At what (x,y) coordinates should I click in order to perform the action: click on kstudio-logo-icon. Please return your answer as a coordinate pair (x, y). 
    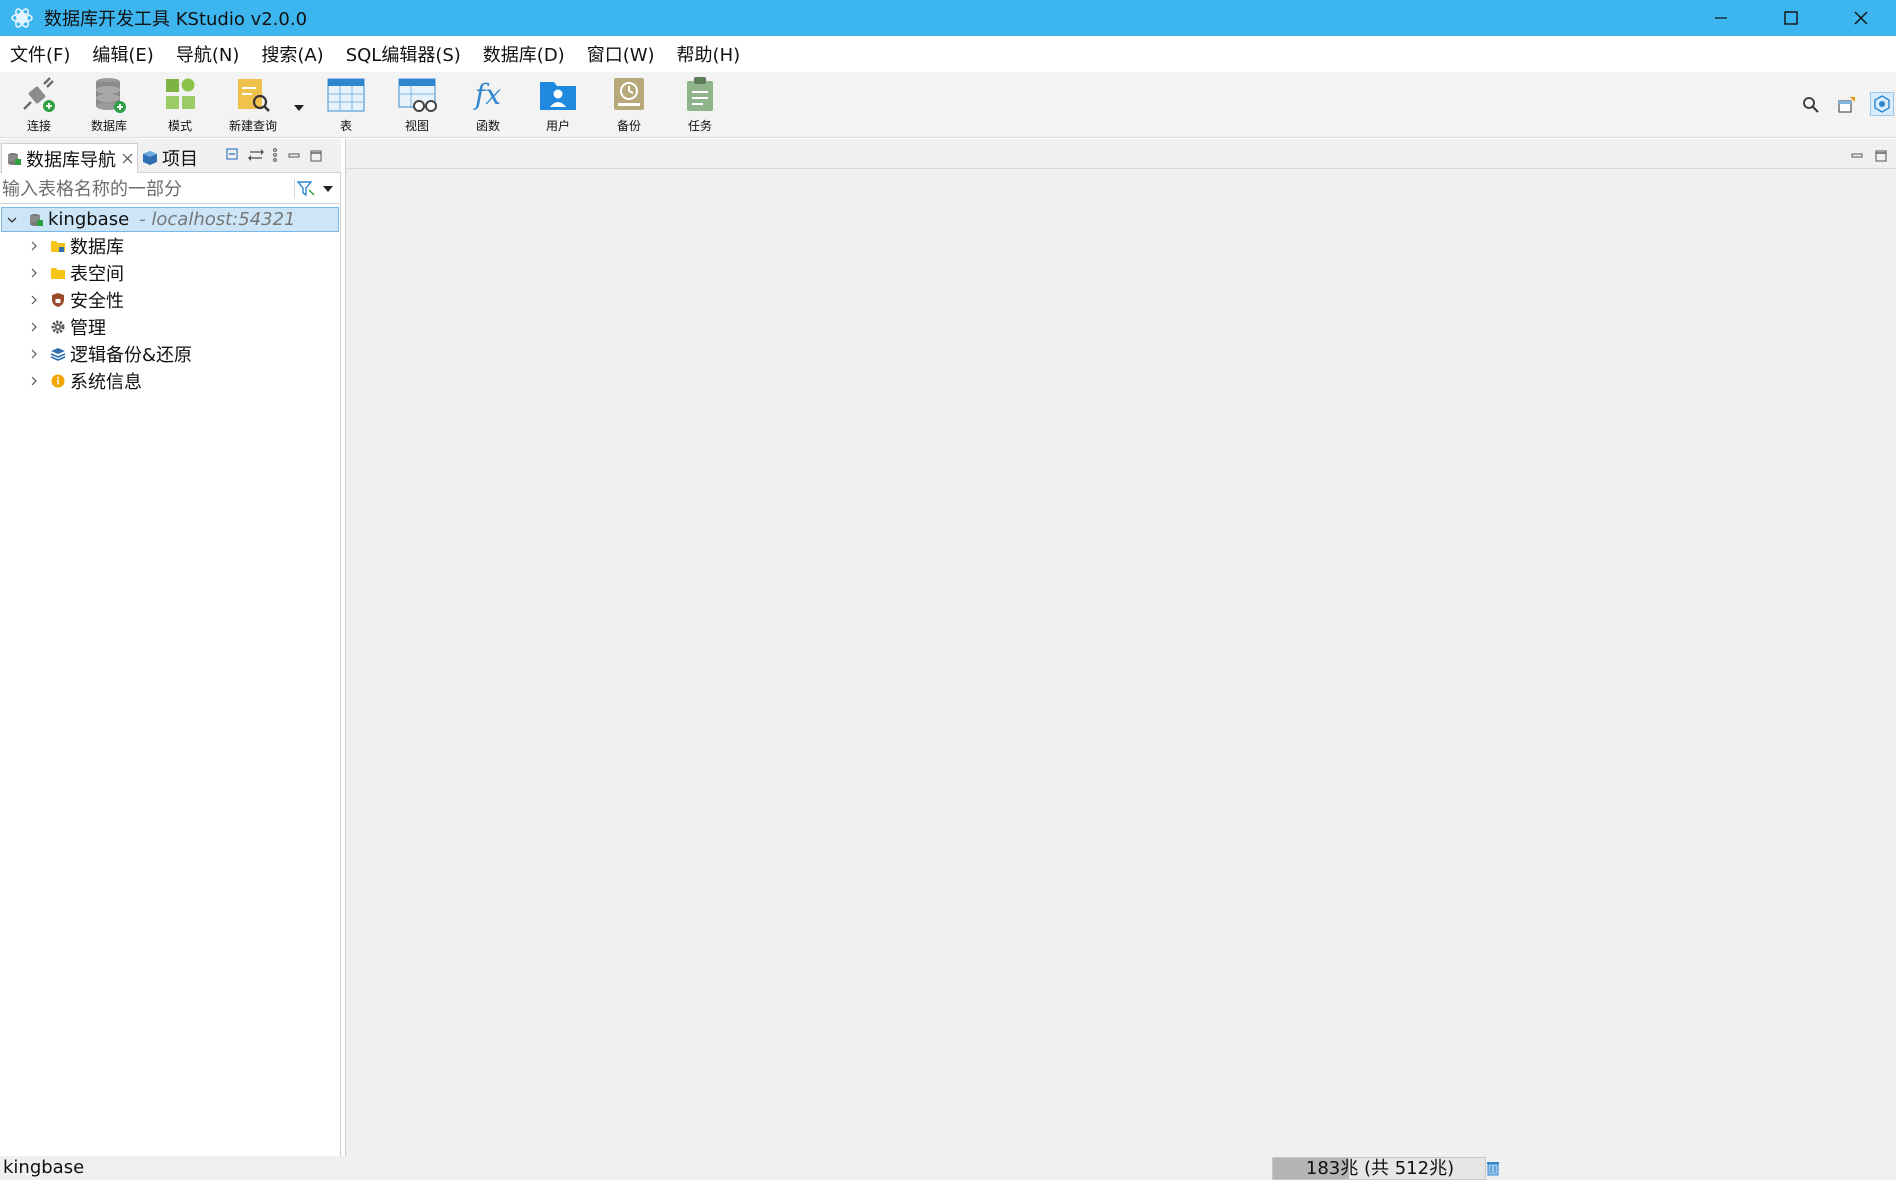
    Looking at the image, I should click on (22, 18).